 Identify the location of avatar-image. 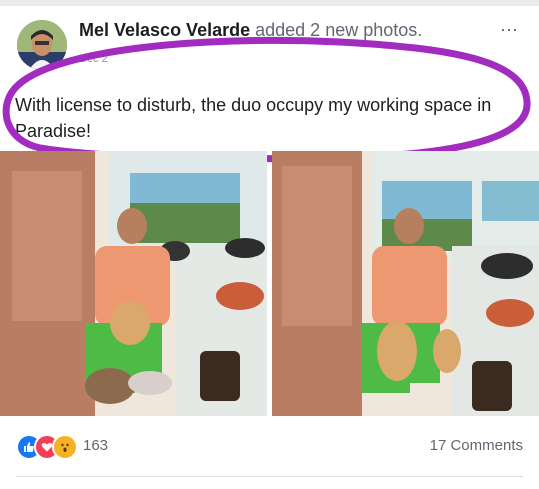
(42, 45).